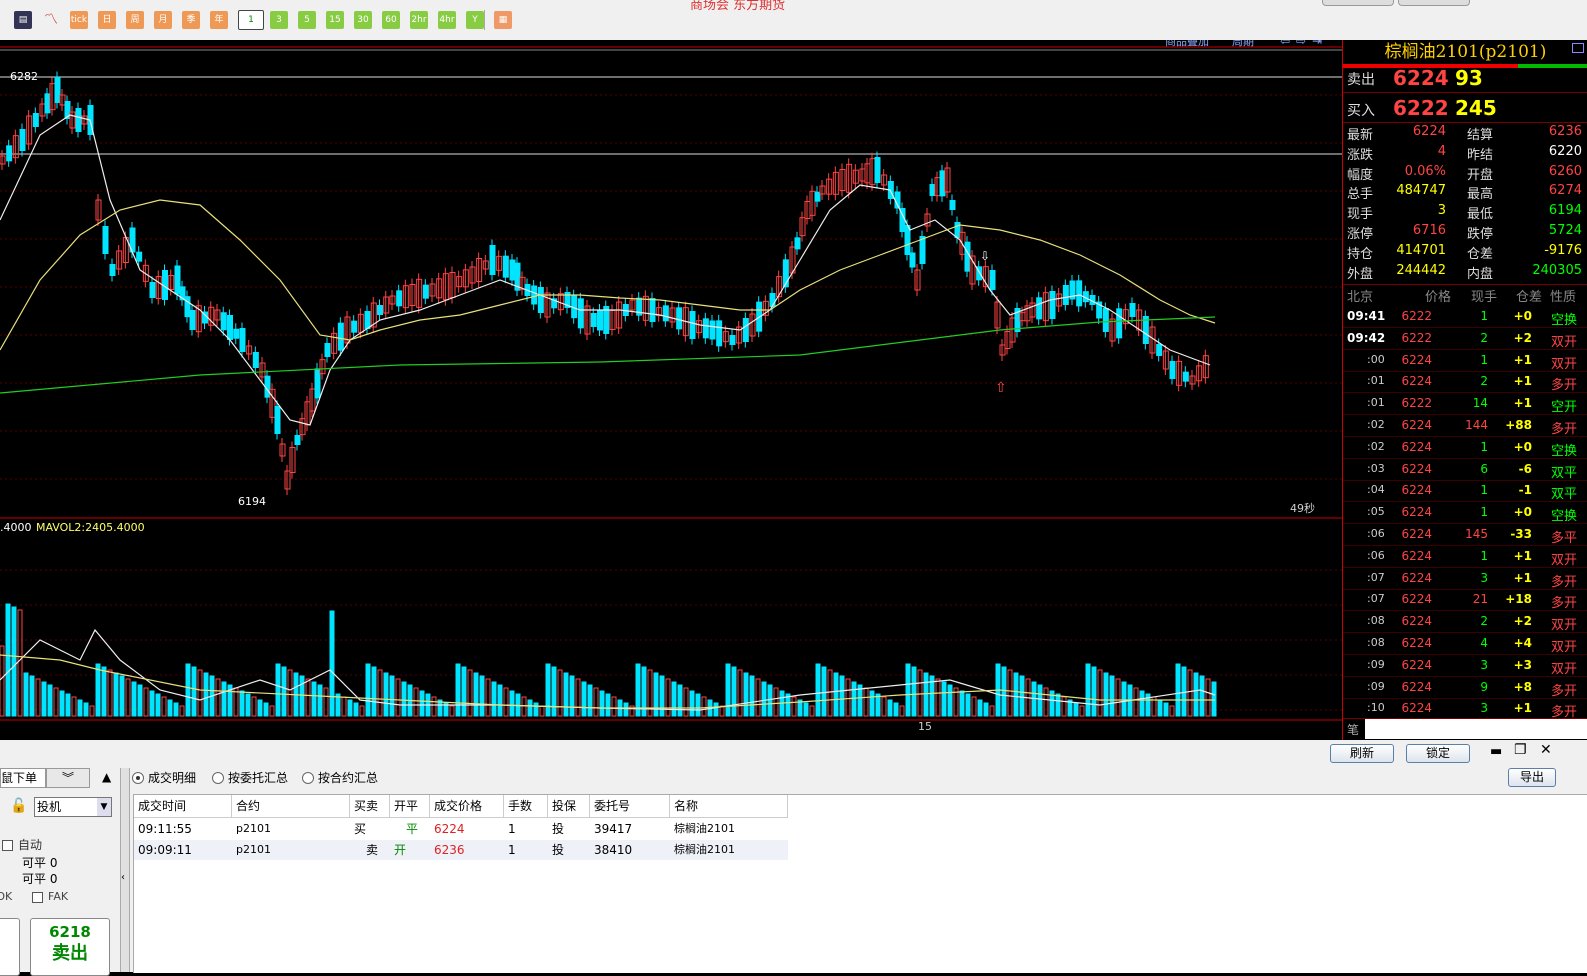 This screenshot has height=976, width=1587. I want to click on window-title: 商场会 东方期货, so click(738, 6).